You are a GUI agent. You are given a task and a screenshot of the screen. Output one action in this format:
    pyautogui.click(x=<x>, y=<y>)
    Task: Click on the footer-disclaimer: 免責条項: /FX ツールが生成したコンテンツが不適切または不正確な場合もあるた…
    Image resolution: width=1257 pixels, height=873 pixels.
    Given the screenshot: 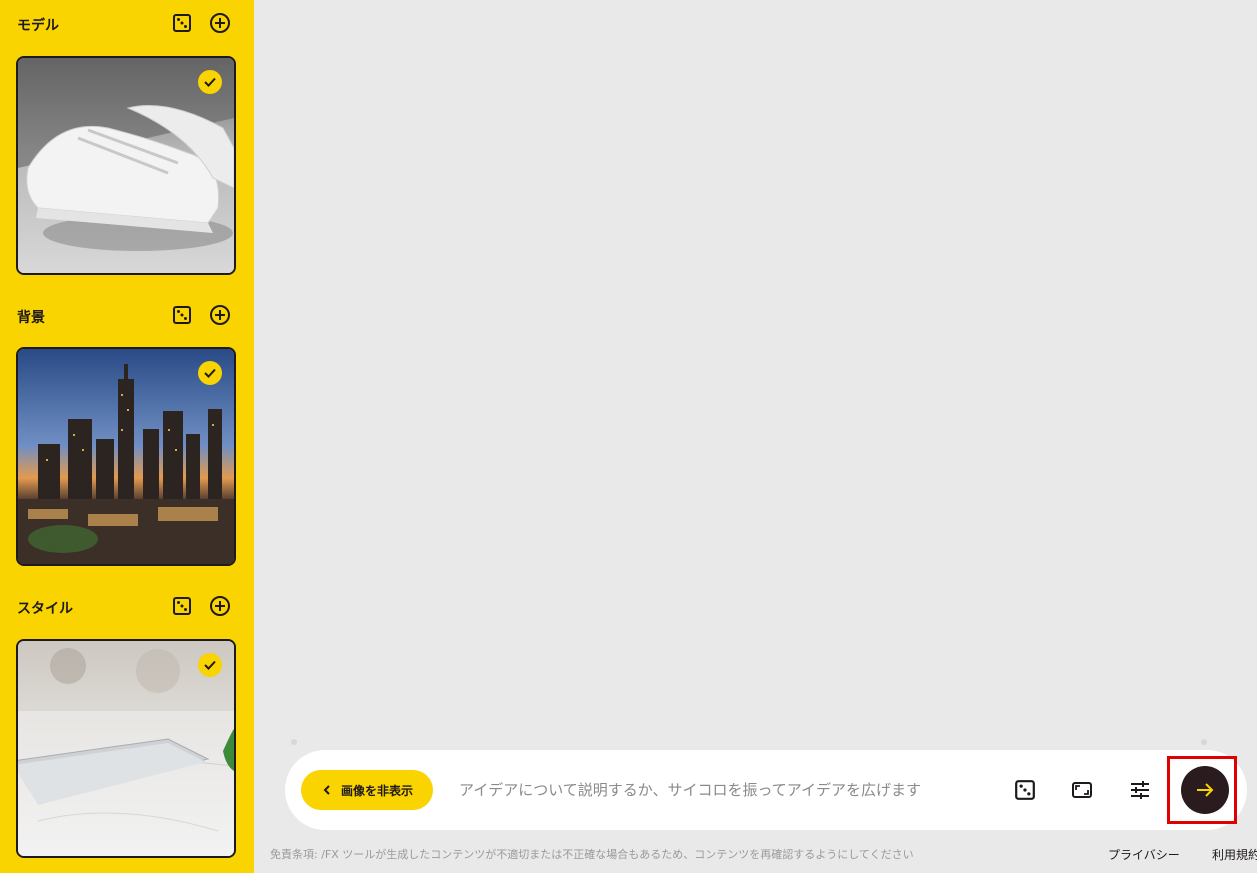 What is the action you would take?
    pyautogui.click(x=592, y=854)
    